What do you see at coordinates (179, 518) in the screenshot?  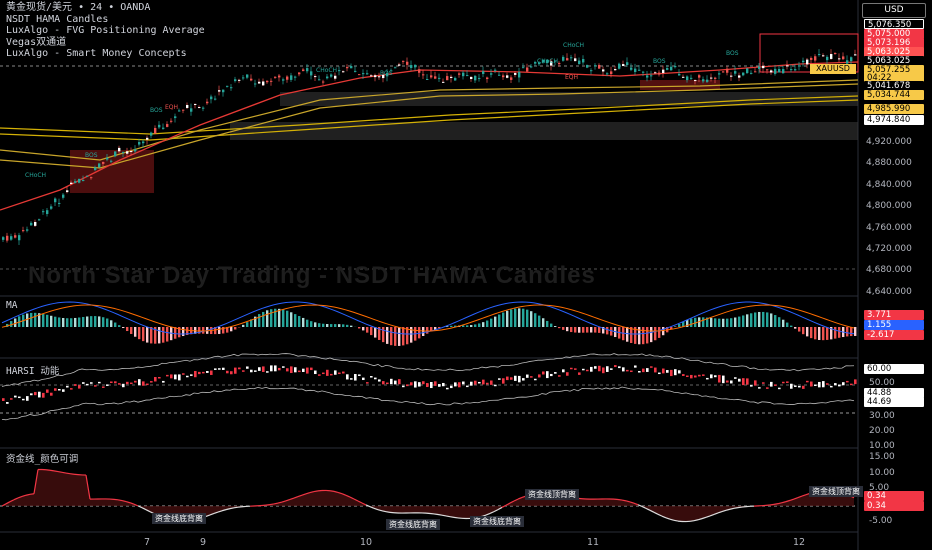 I see `divergence-tag: 资金线底背离` at bounding box center [179, 518].